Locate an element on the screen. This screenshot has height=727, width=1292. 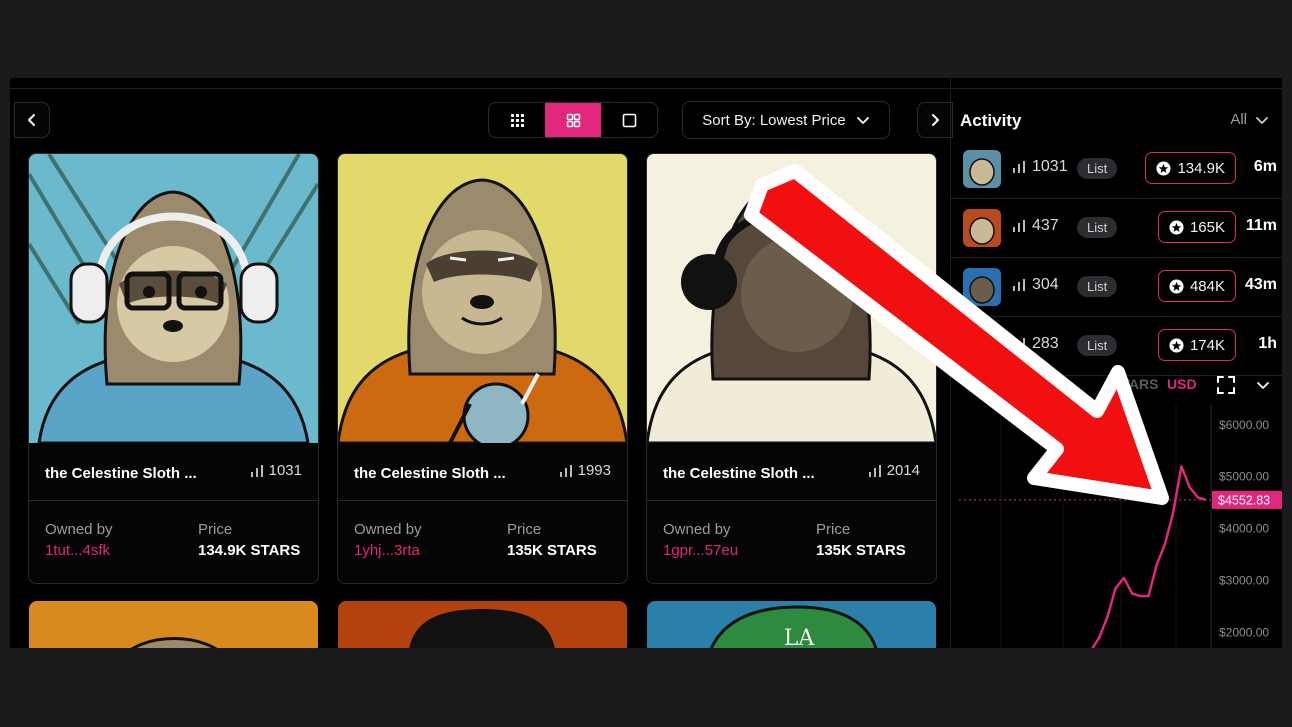
activity-rank: 1031 is located at coordinates (1040, 167).